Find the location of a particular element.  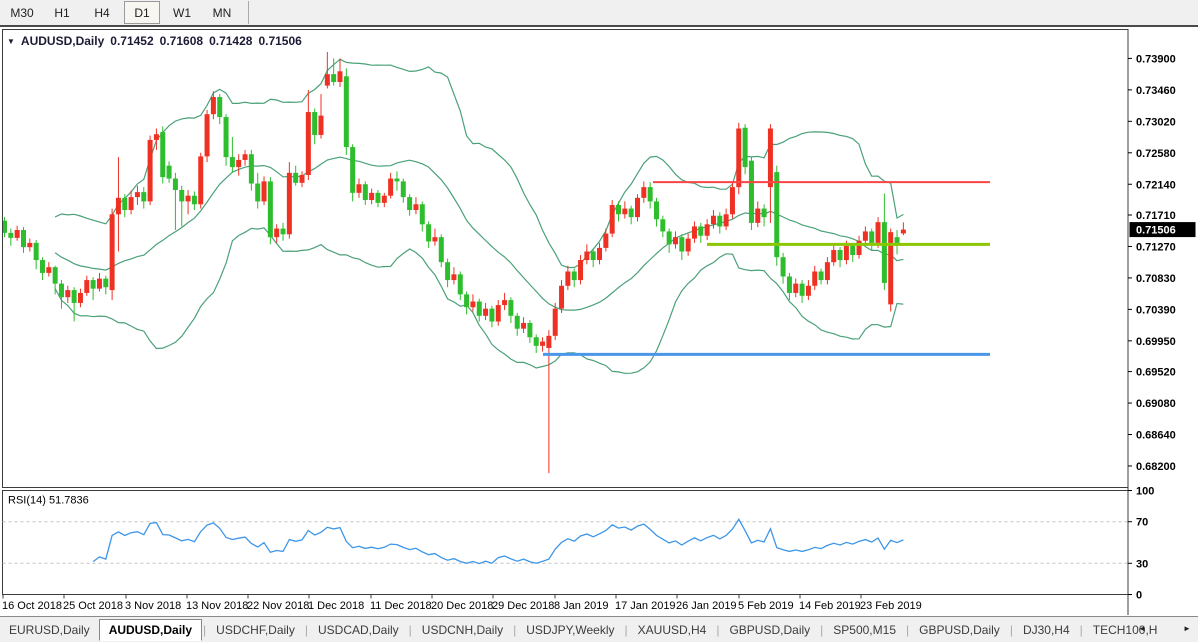

ohlc-low: 0.71428 is located at coordinates (231, 41).